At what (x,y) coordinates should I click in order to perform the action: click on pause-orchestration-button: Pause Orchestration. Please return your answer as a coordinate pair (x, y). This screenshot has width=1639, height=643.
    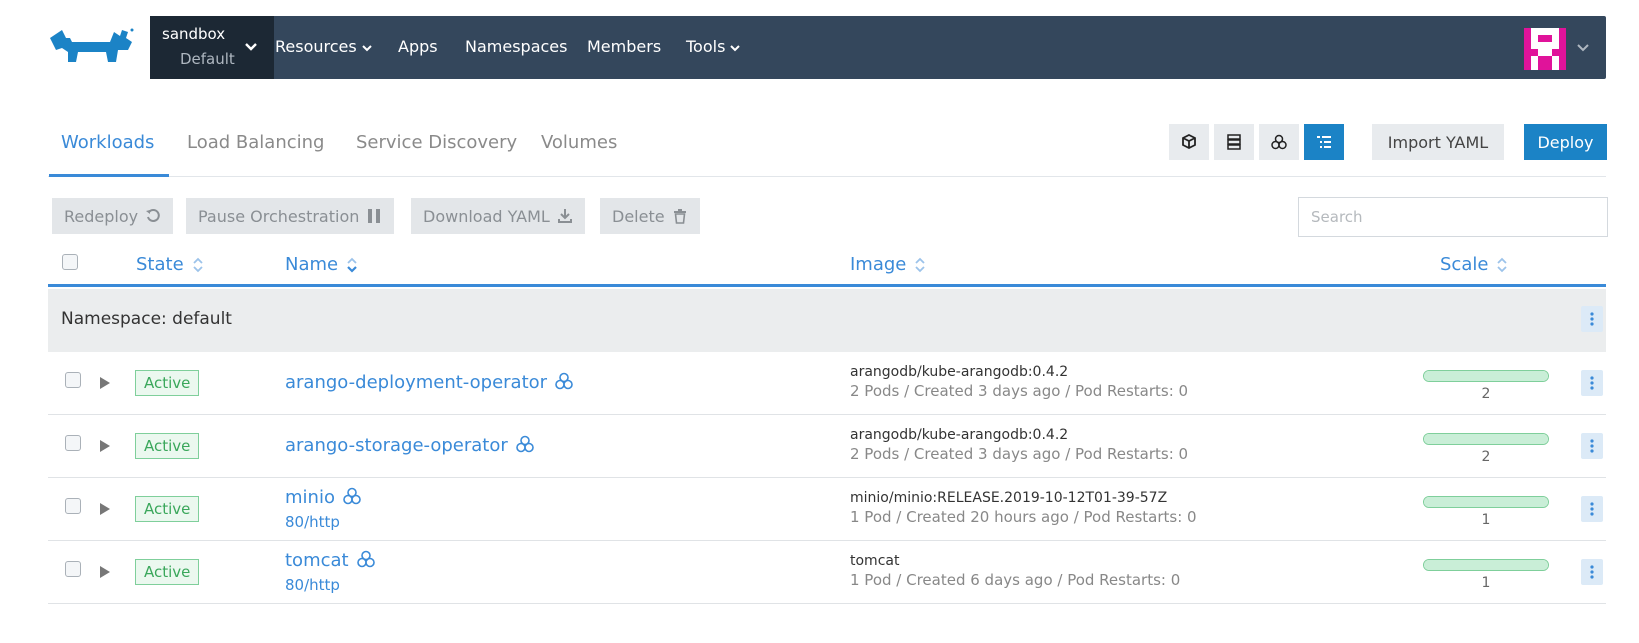
    Looking at the image, I should click on (290, 216).